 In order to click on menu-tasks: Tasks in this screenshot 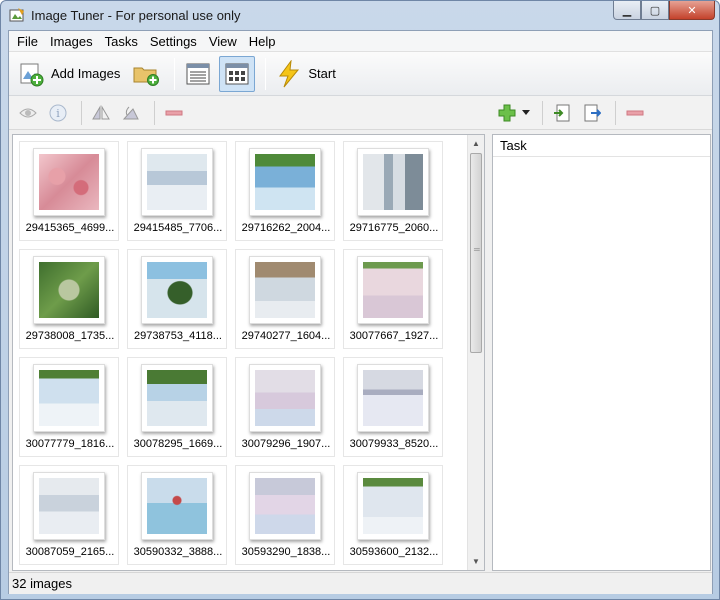, I will do `click(121, 41)`.